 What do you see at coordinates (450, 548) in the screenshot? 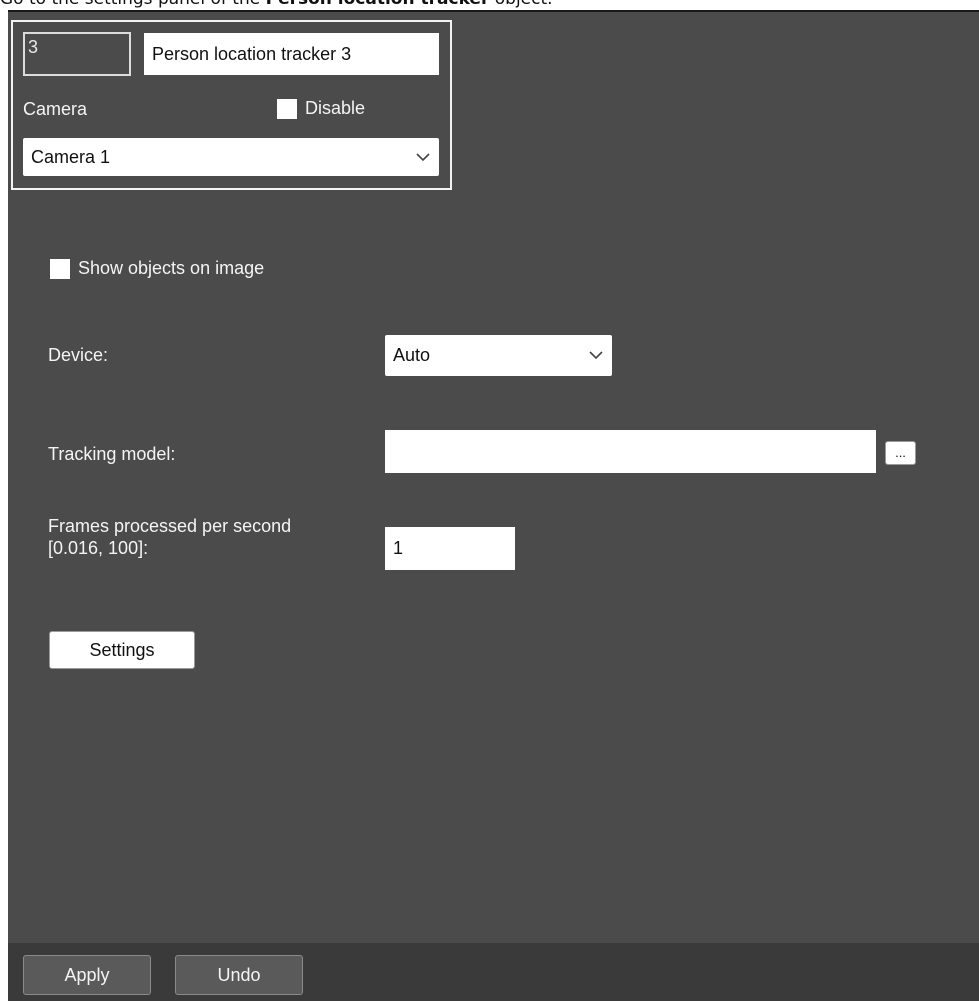
I see `fps-field: 1` at bounding box center [450, 548].